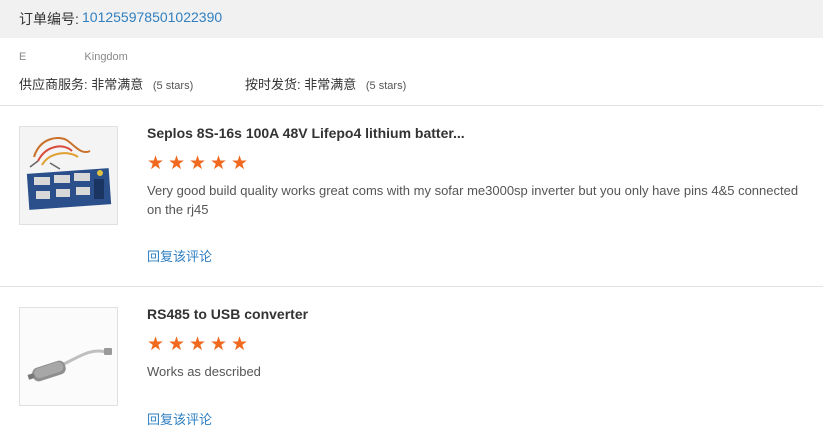 The image size is (823, 443). I want to click on usb-cable-image, so click(68, 356).